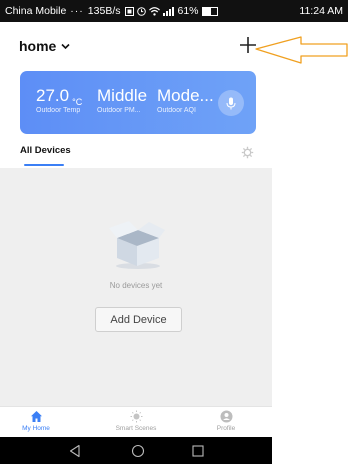  Describe the element at coordinates (77, 102) in the screenshot. I see `temp-unit: °C` at that location.